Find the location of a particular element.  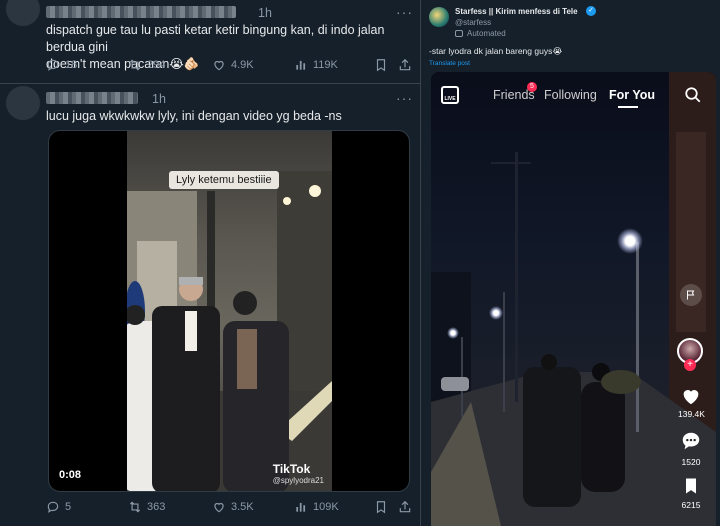

active-tab-underline is located at coordinates (628, 107).